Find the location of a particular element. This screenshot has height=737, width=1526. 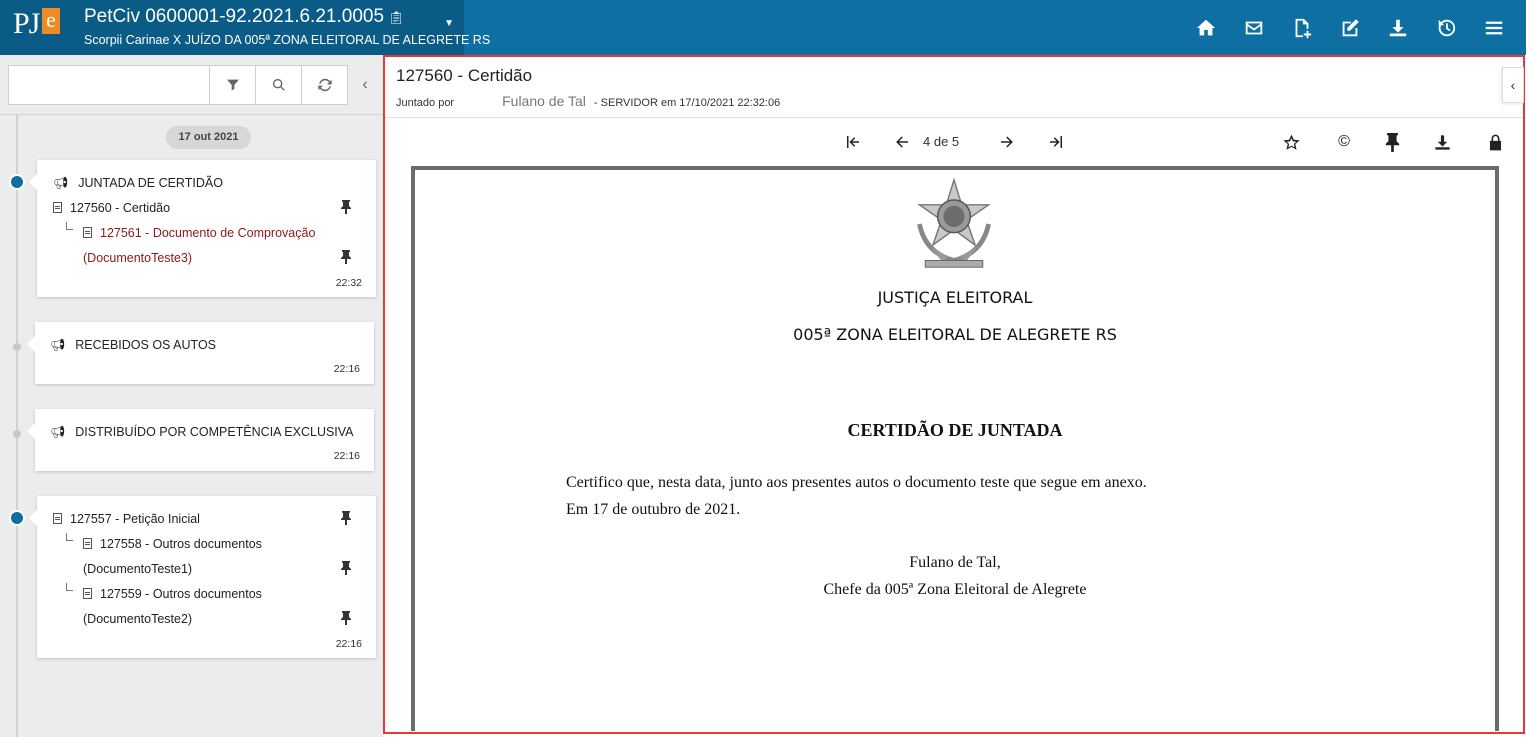

document-author: Fulano de Tal is located at coordinates (544, 101).